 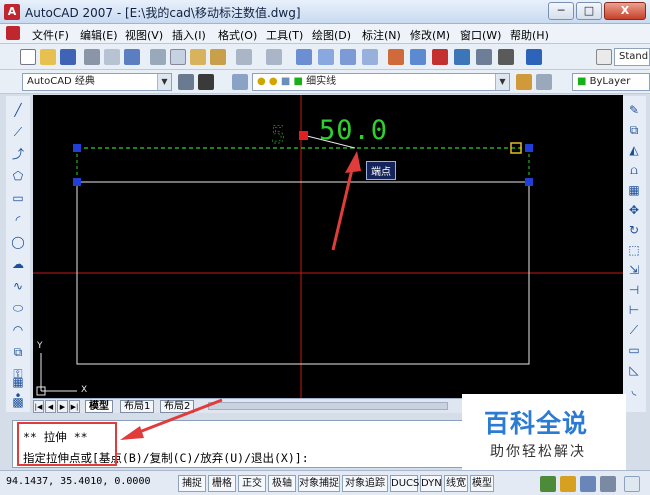 I want to click on zoom-realtime-icon, so click(x=326, y=57).